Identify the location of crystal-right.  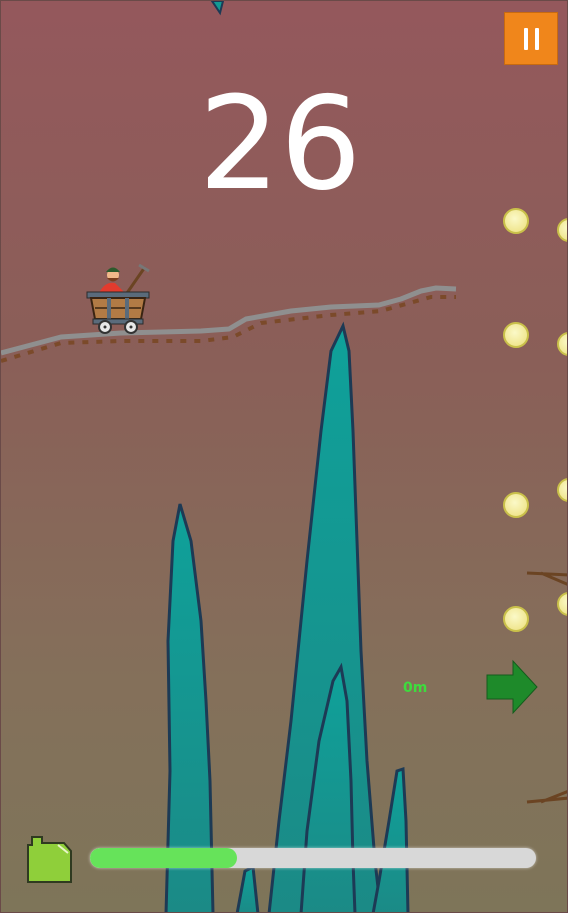
(390, 839).